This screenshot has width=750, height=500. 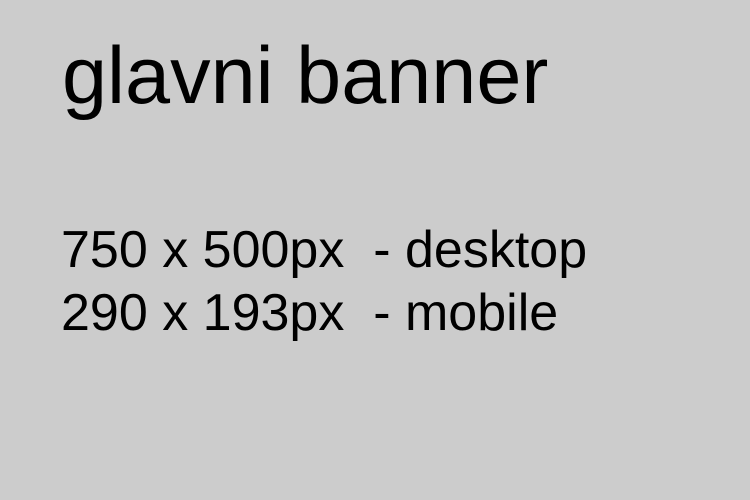 What do you see at coordinates (305, 76) in the screenshot?
I see `banner-title: glavni banner` at bounding box center [305, 76].